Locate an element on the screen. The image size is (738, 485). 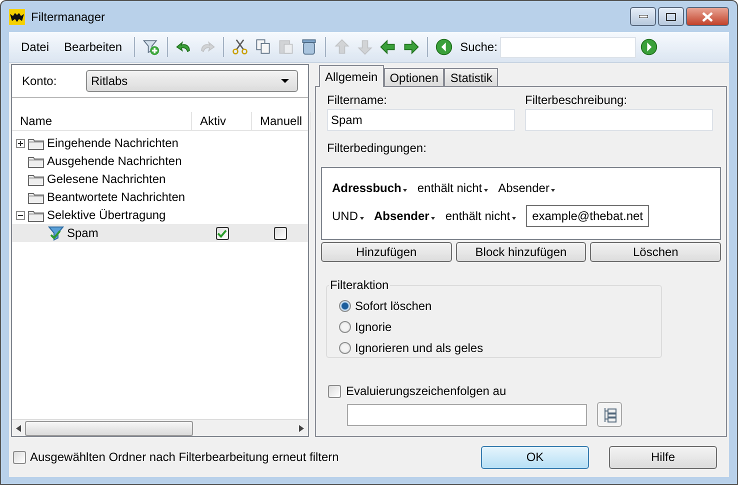
scroll-left-icon is located at coordinates (18, 428).